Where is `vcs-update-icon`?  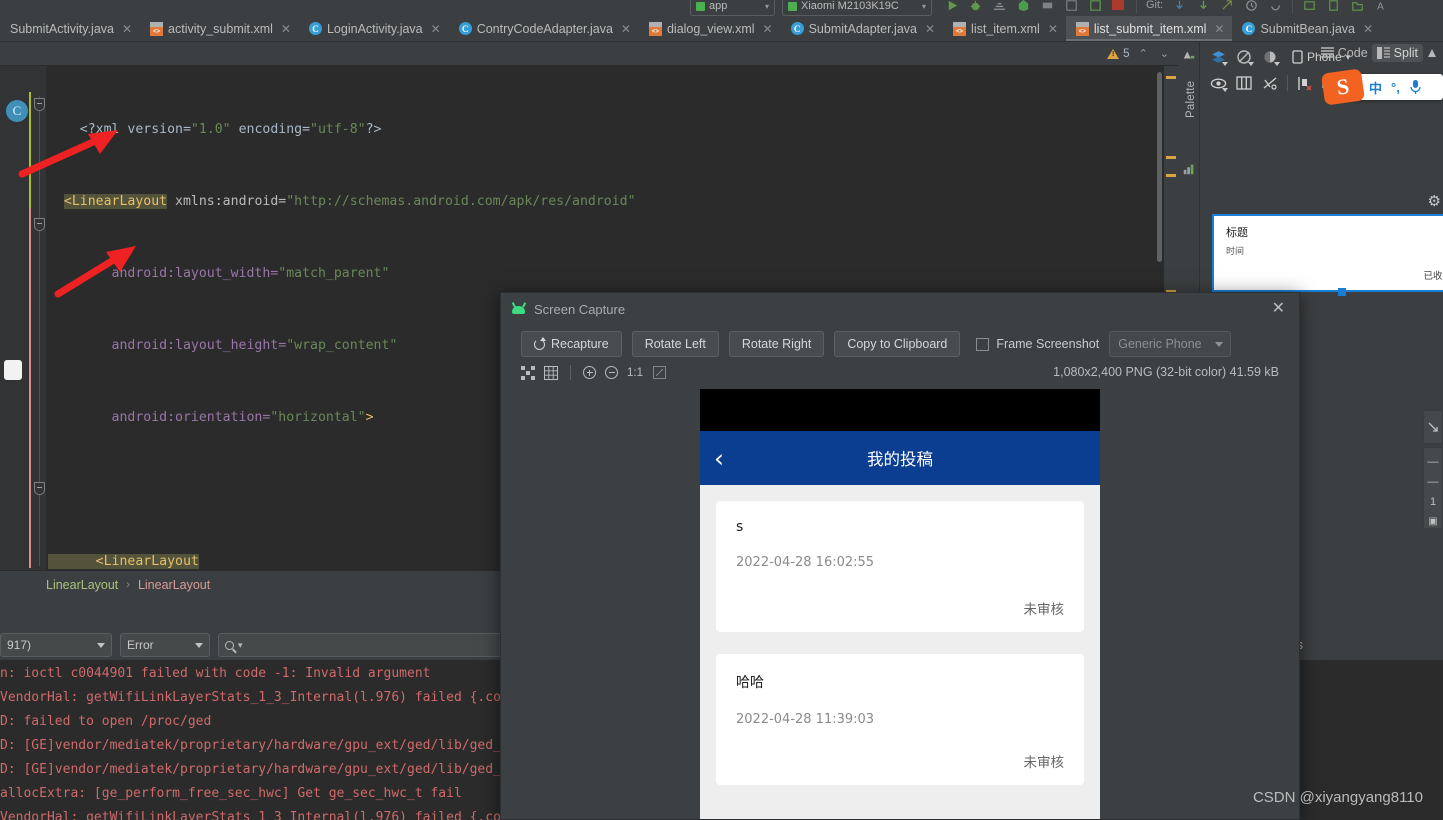
vcs-update-icon is located at coordinates (1179, 6).